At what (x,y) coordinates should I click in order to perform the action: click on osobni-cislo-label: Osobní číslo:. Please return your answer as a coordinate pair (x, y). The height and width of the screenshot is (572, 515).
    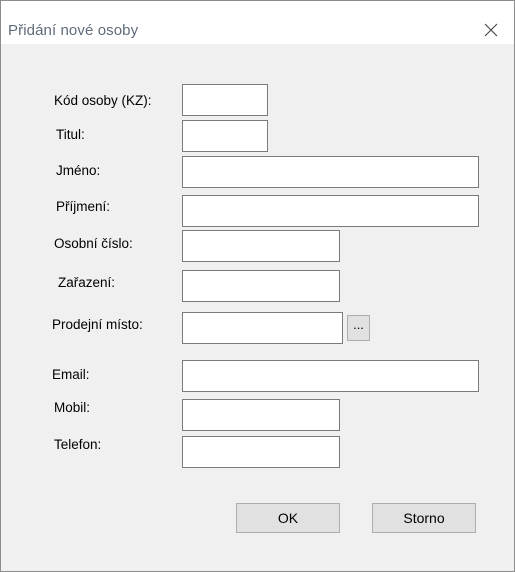
    Looking at the image, I should click on (93, 243).